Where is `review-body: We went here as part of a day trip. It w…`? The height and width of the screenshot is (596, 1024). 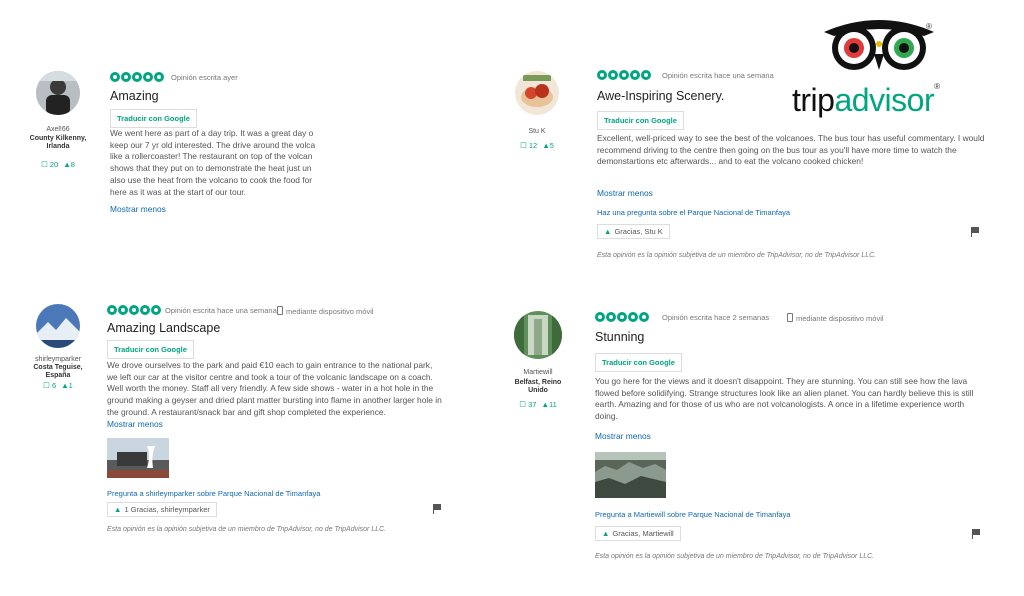 review-body: We went here as part of a day trip. It w… is located at coordinates (213, 162).